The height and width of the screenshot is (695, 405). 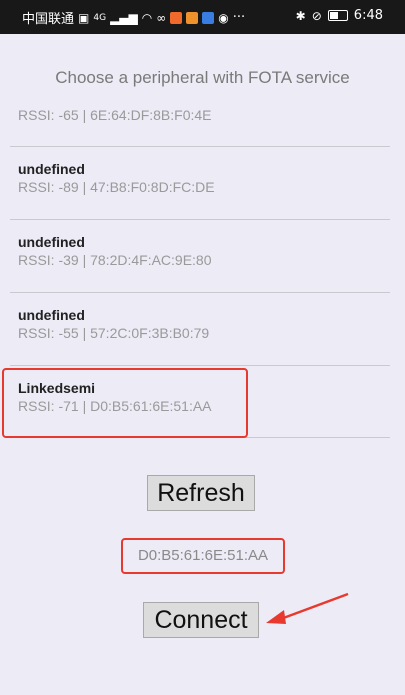 I want to click on mute-icon: ⊘, so click(x=316, y=15).